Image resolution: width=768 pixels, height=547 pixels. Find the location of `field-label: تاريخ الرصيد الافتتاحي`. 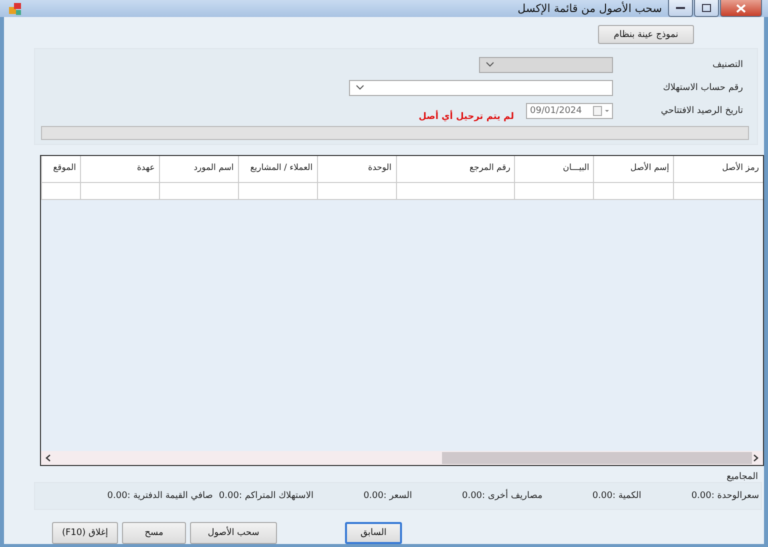

field-label: تاريخ الرصيد الافتتاحي is located at coordinates (702, 111).